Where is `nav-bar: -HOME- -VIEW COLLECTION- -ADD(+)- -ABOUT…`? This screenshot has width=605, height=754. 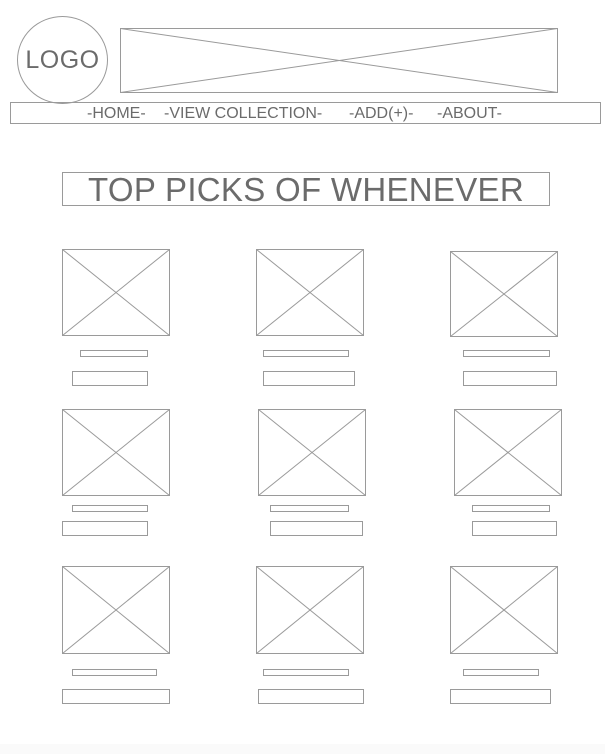
nav-bar: -HOME- -VIEW COLLECTION- -ADD(+)- -ABOUT… is located at coordinates (305, 113).